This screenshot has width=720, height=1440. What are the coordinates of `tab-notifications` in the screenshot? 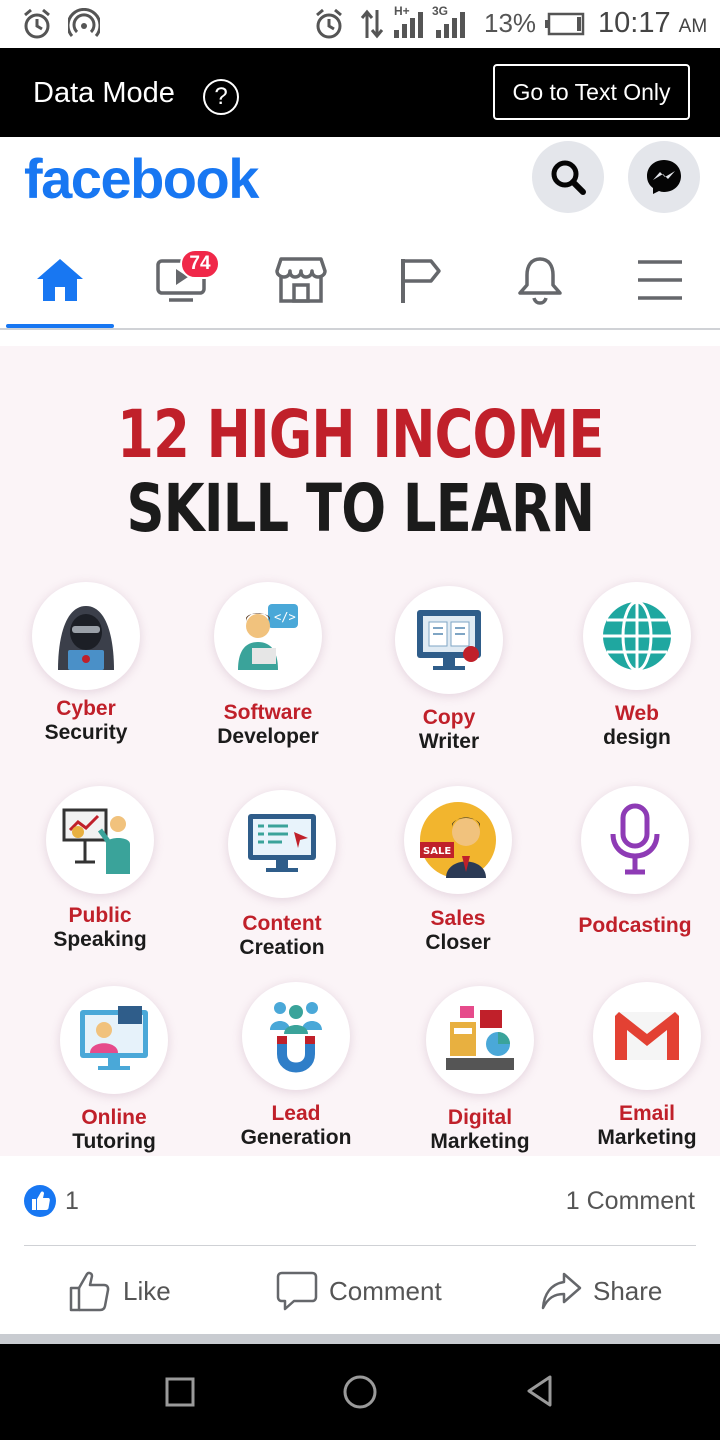 It's located at (540, 280).